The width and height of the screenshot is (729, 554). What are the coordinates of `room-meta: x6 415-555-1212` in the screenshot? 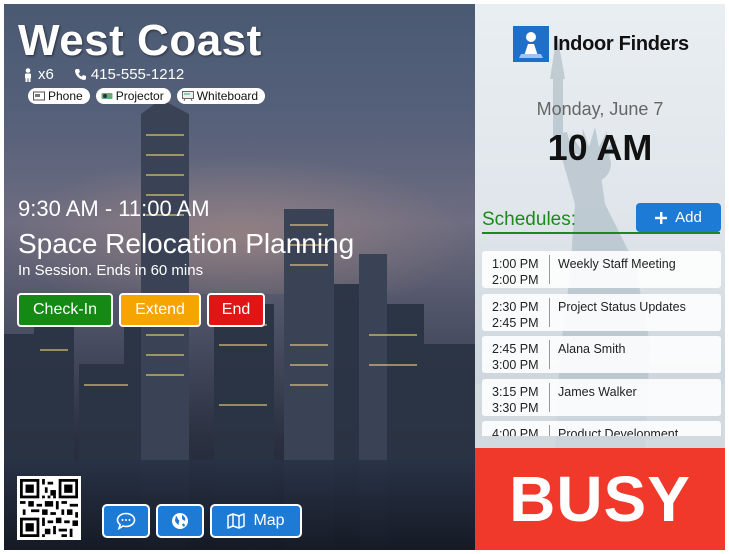 It's located at (103, 74).